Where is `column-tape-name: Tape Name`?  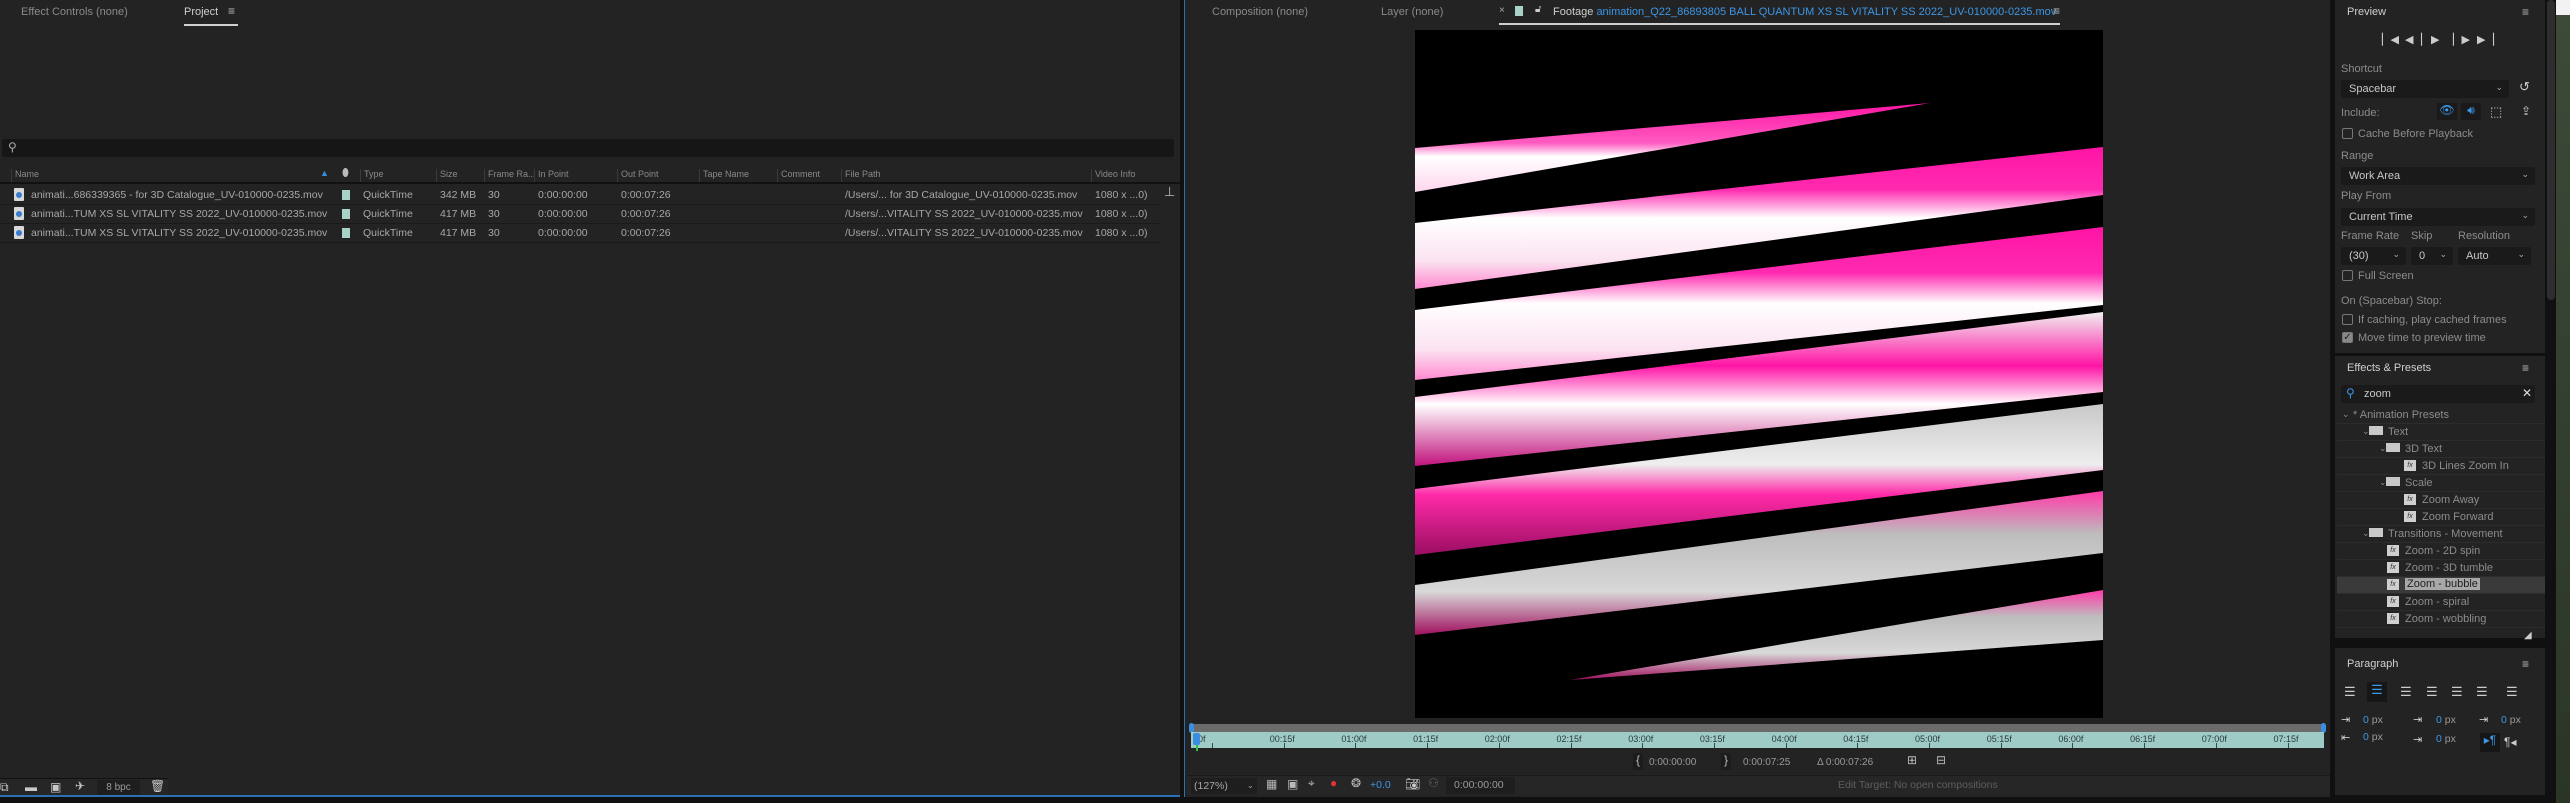
column-tape-name: Tape Name is located at coordinates (724, 175).